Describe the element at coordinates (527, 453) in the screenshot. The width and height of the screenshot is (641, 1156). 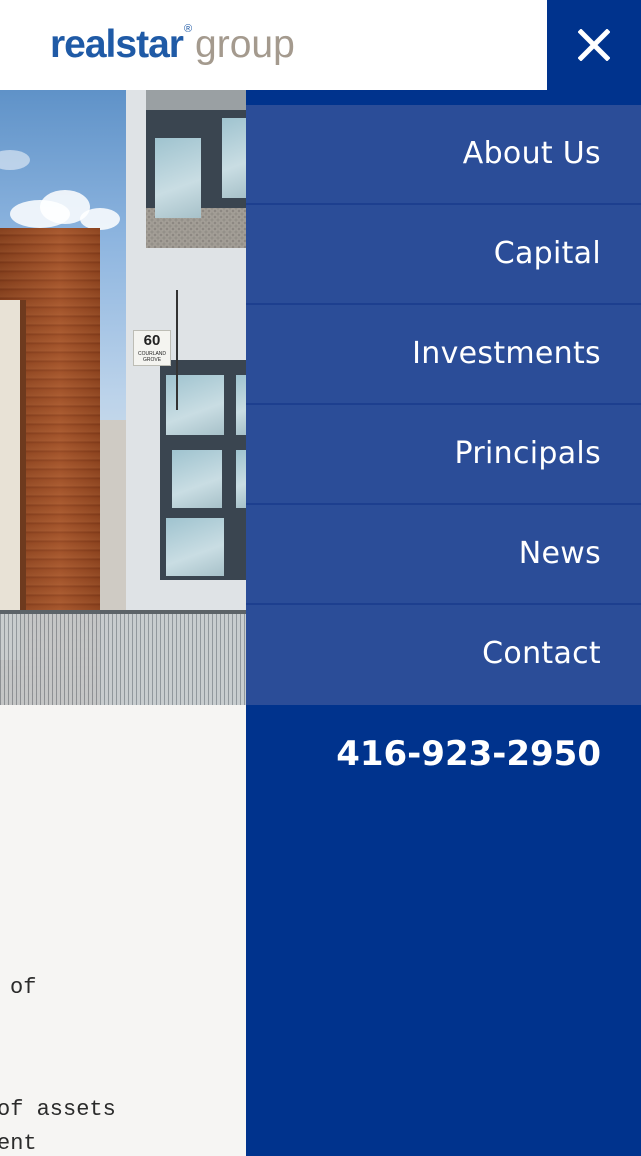
I see `nav-item-label: Principals` at that location.